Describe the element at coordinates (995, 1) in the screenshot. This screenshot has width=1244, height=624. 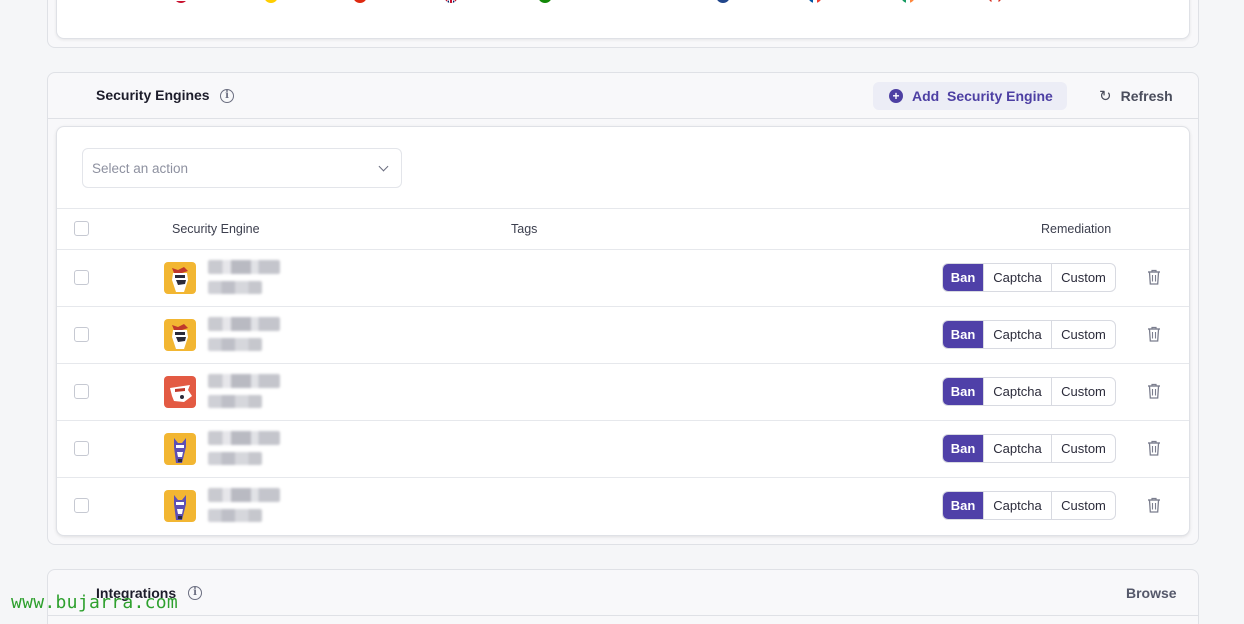
I see `flag-ca-icon` at that location.